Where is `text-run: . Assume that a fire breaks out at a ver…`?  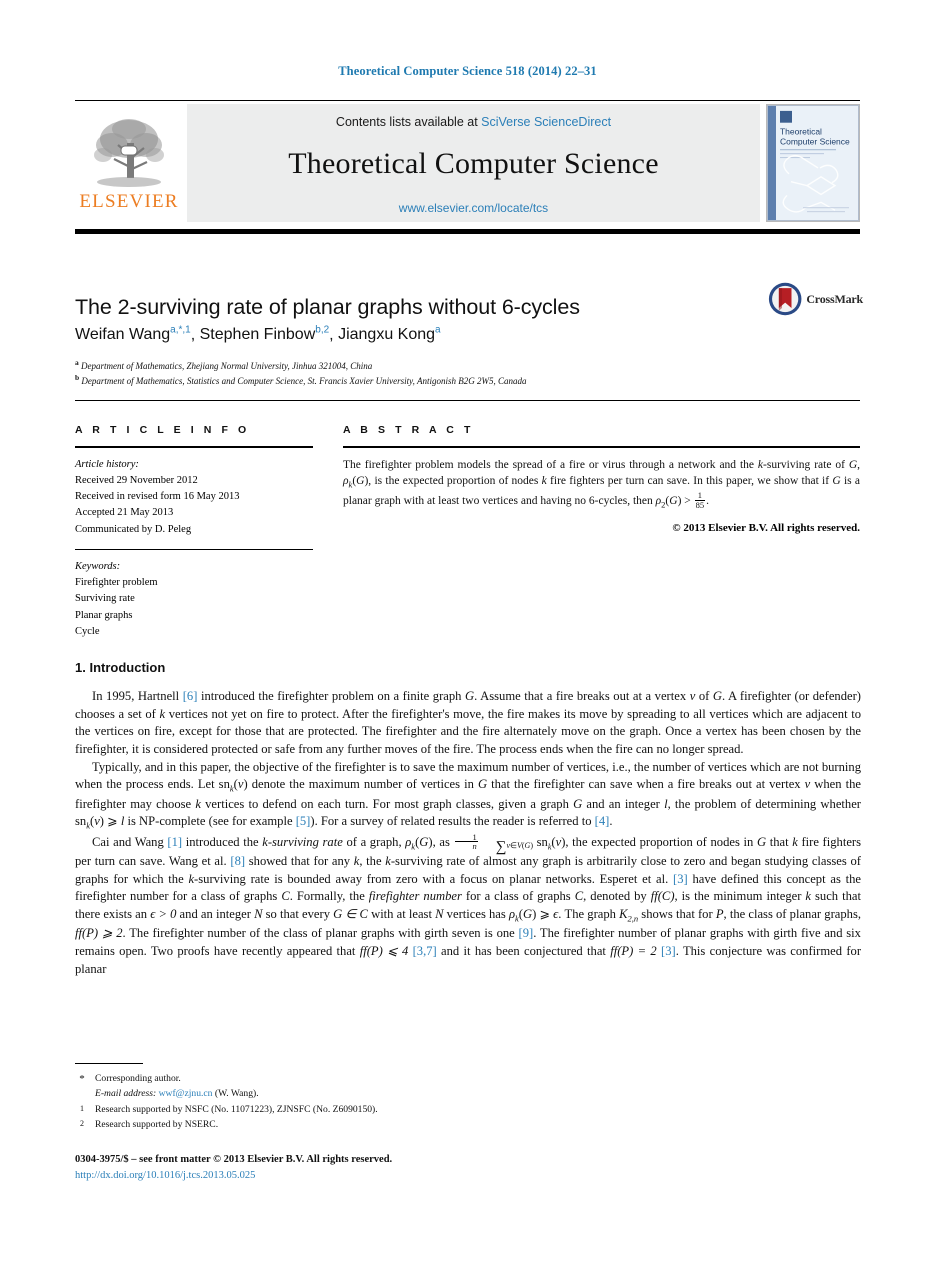
text-run: . Assume that a fire breaks out at a ver… is located at coordinates (582, 696).